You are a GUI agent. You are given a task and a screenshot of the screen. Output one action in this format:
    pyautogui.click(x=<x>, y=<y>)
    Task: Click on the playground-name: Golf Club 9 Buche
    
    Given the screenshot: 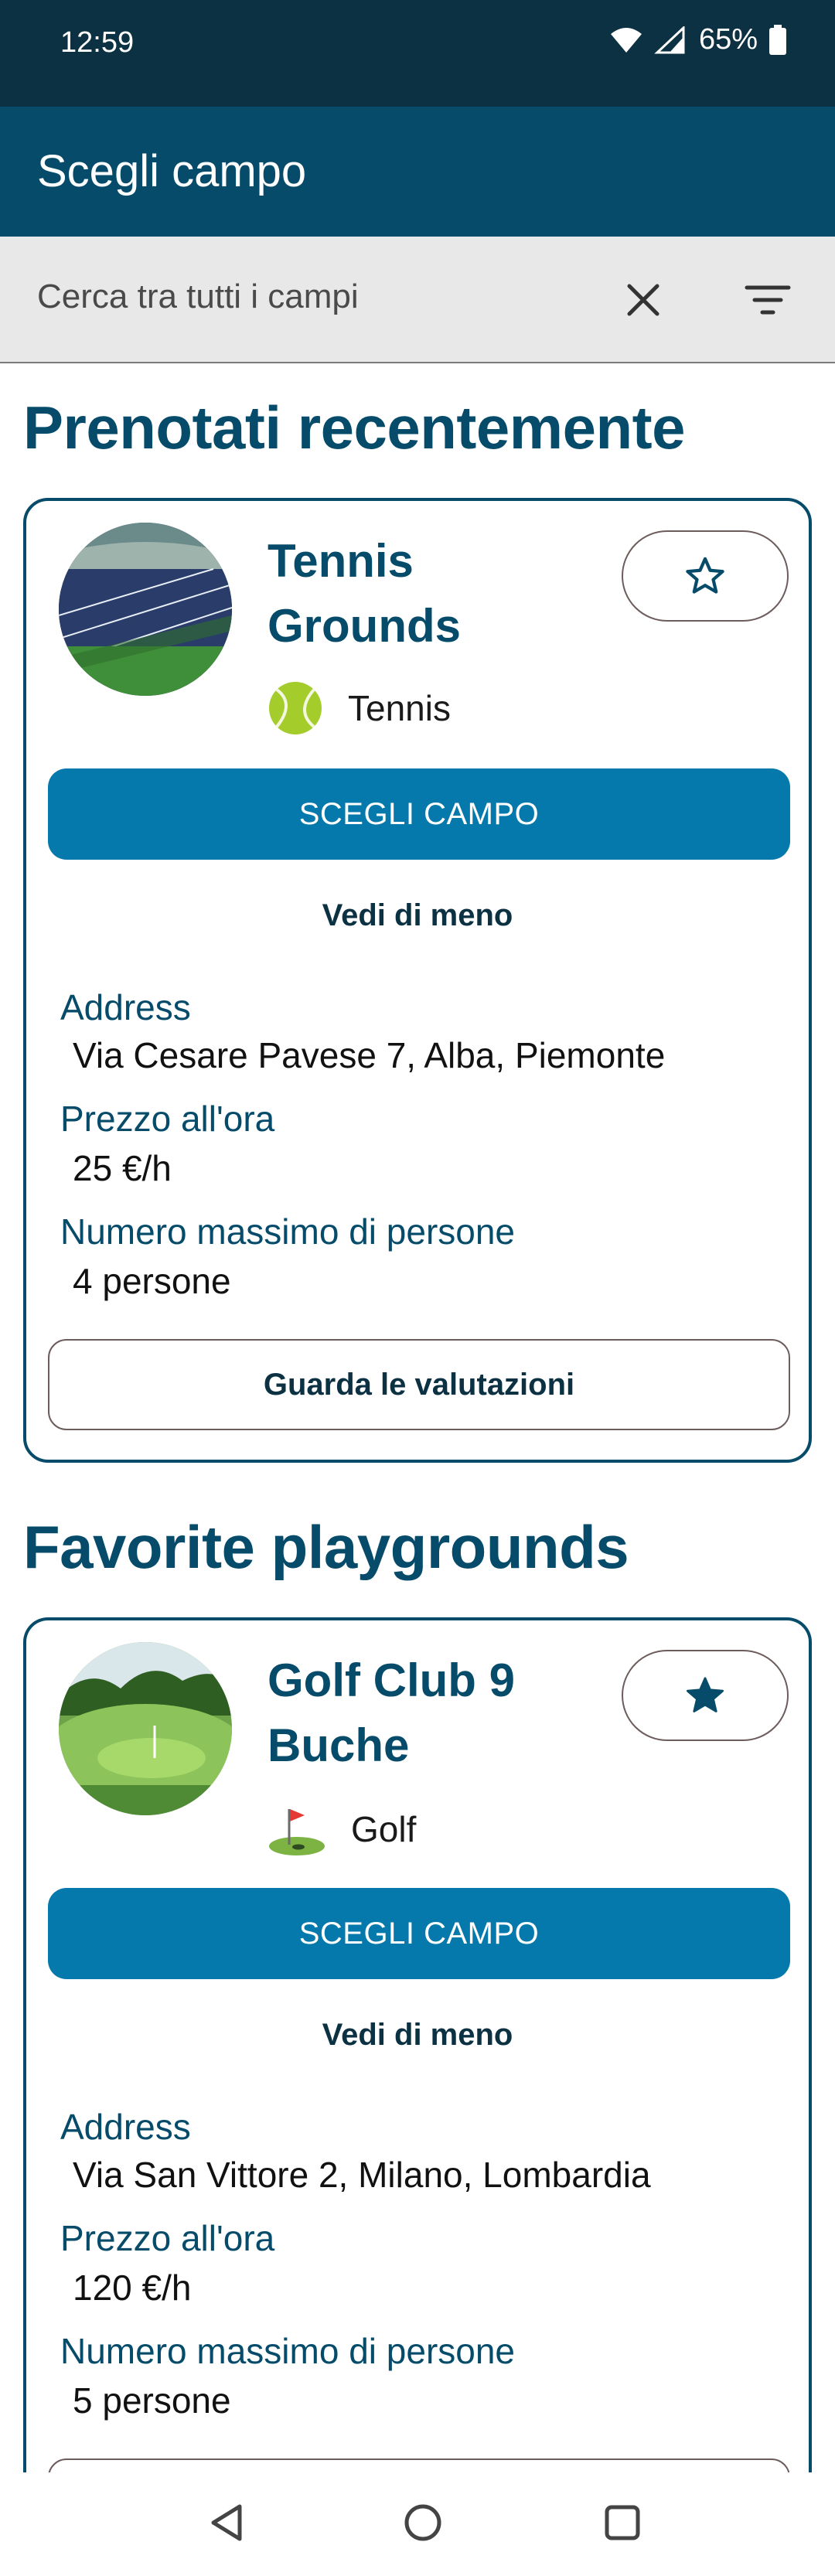 What is the action you would take?
    pyautogui.click(x=391, y=1712)
    